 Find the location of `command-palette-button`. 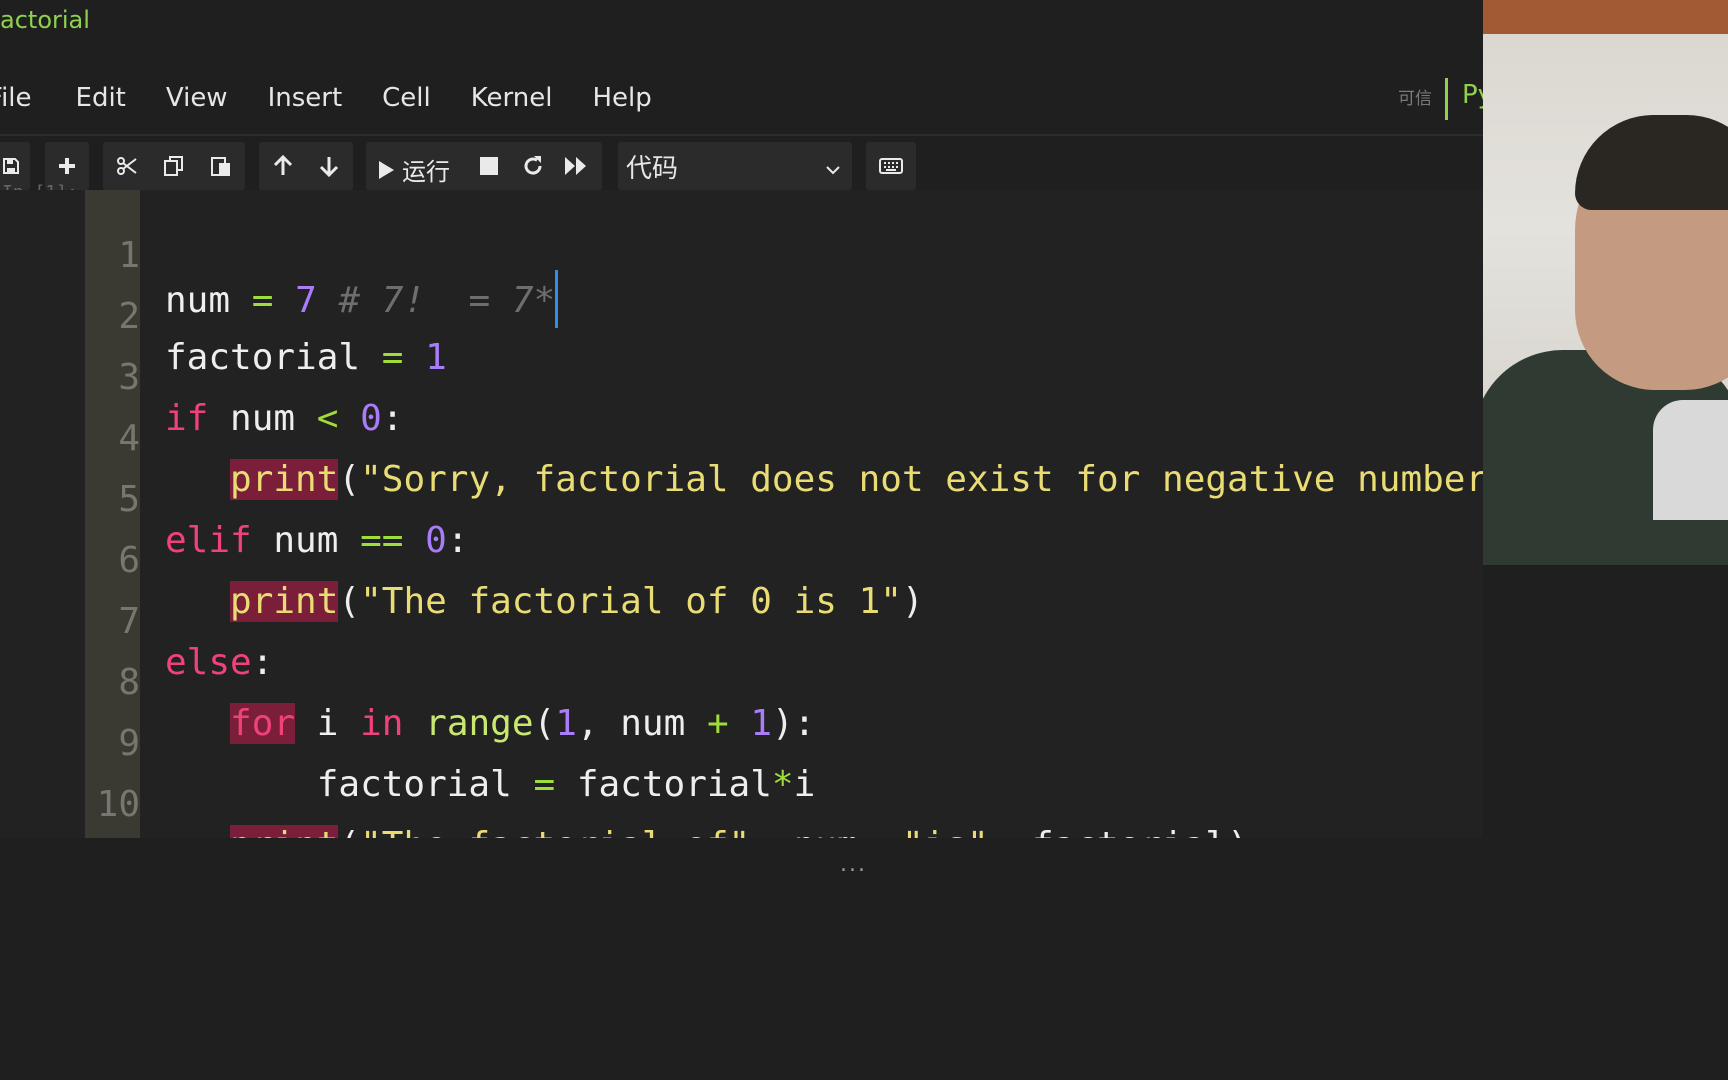

command-palette-button is located at coordinates (891, 166).